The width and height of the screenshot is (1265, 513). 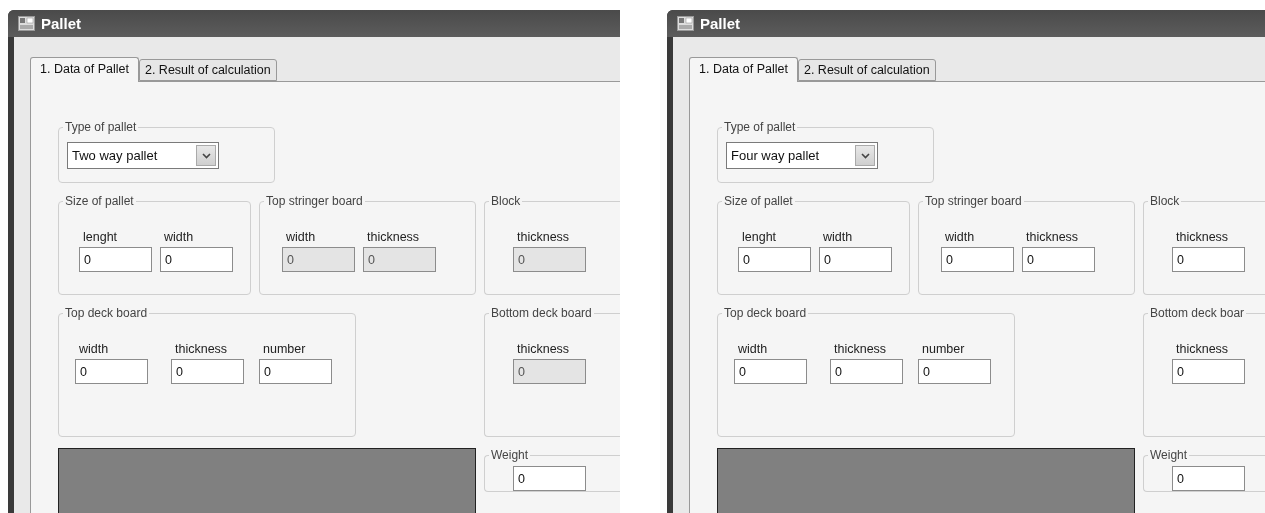 I want to click on dropdown: Four way pallet, so click(x=802, y=155).